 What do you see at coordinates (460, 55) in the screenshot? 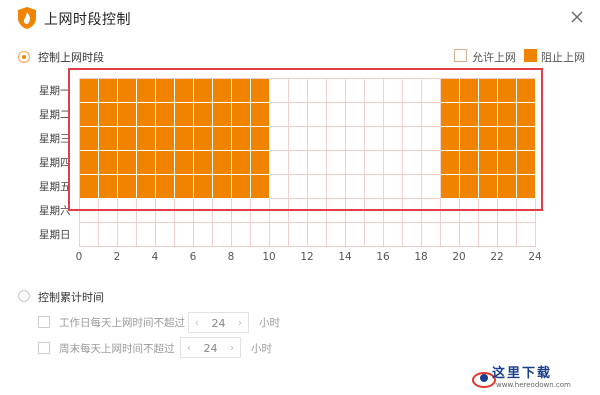
I see `legend-allow-swatch` at bounding box center [460, 55].